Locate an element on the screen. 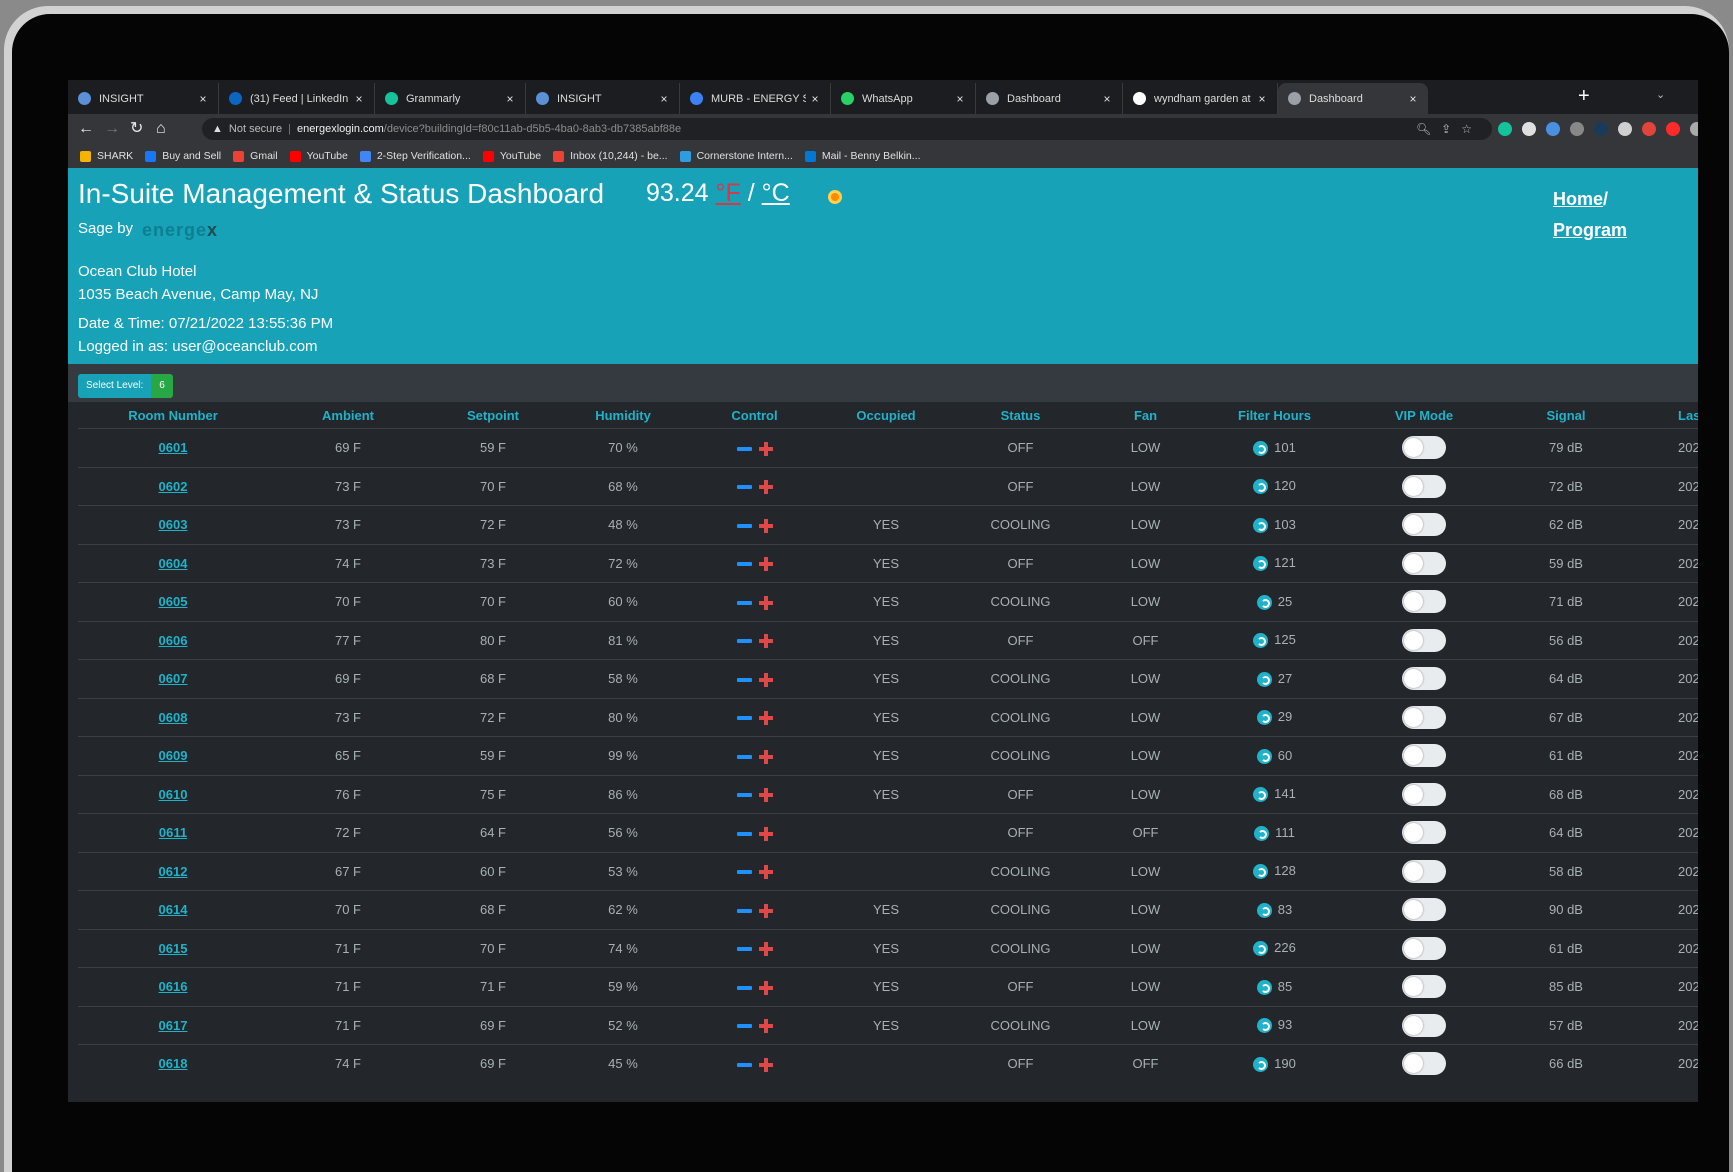 The image size is (1733, 1172). column-header: Status is located at coordinates (1020, 415).